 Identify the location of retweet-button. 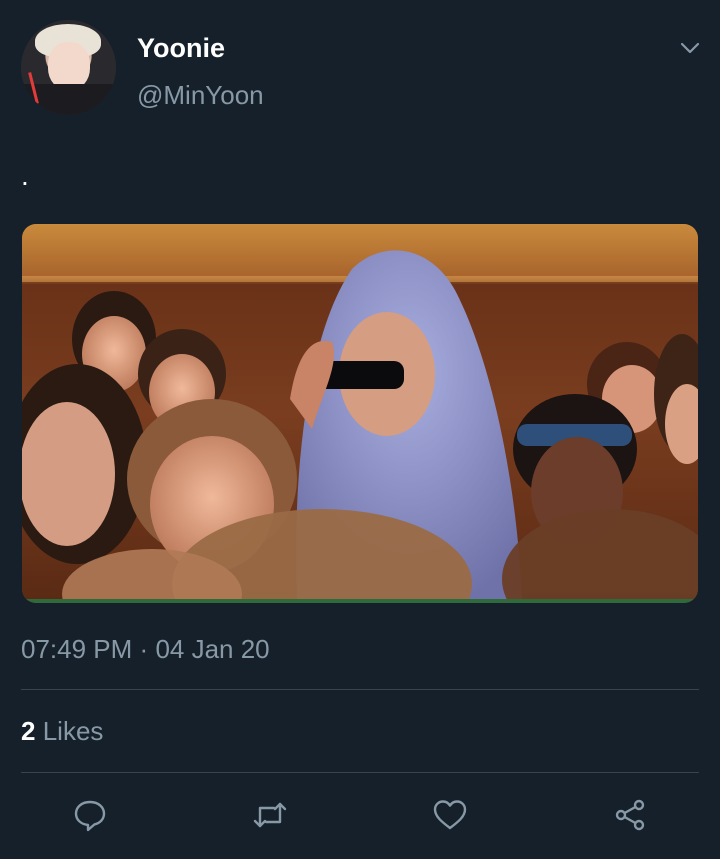
(270, 815).